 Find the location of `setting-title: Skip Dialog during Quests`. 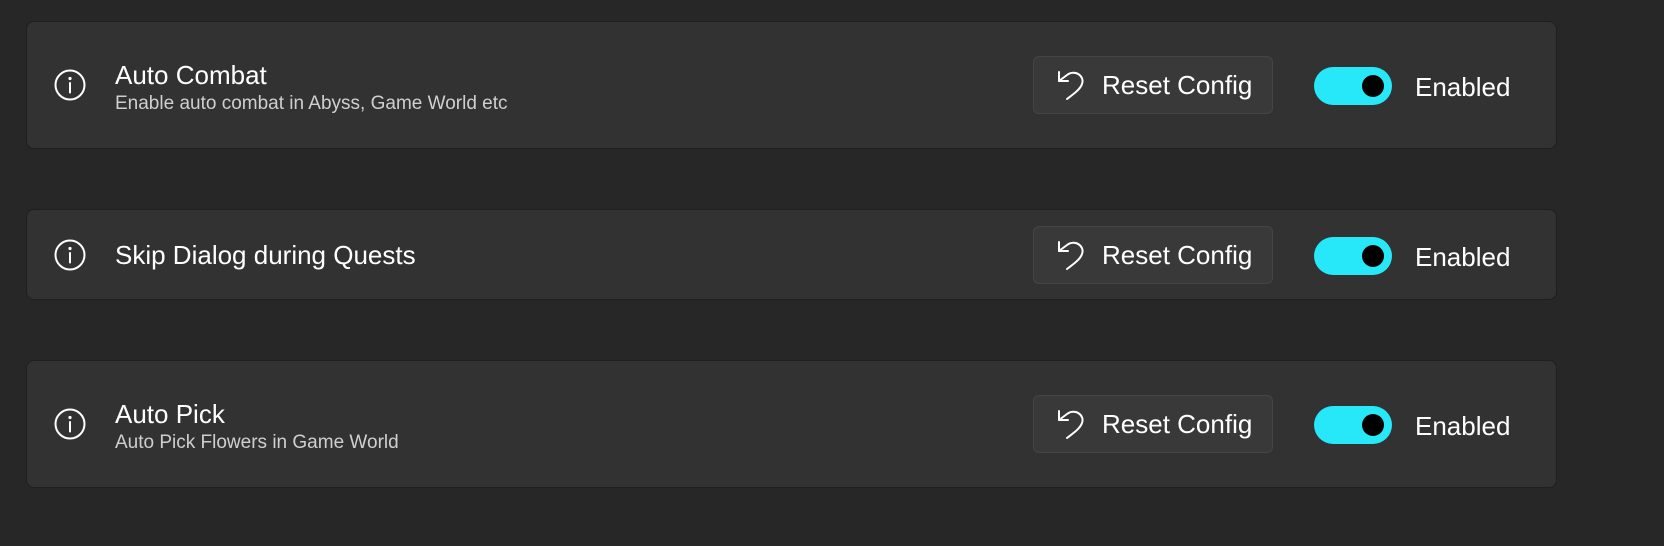

setting-title: Skip Dialog during Quests is located at coordinates (265, 255).